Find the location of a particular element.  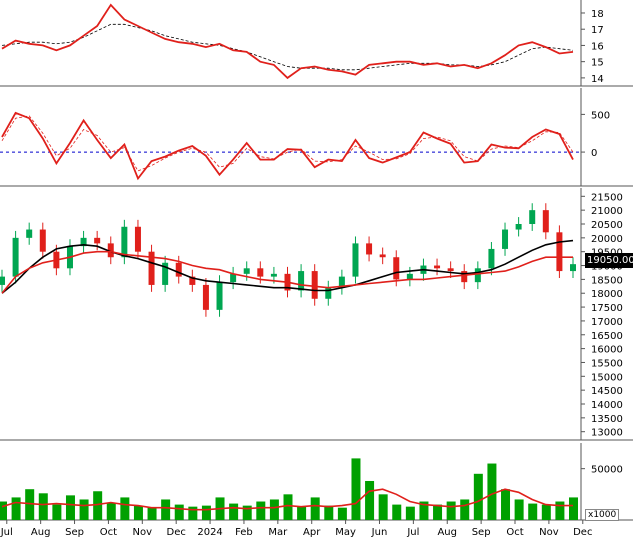

y-tick-label: 15000 is located at coordinates (607, 377).